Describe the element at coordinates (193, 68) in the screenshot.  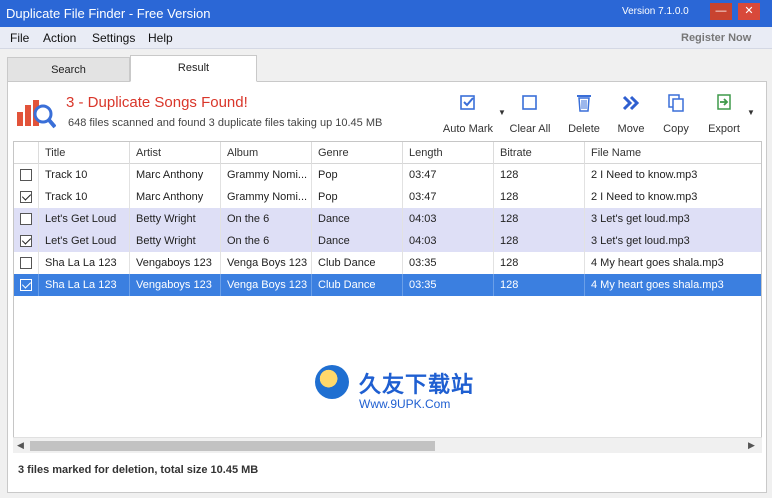
I see `tab-result: Result` at that location.